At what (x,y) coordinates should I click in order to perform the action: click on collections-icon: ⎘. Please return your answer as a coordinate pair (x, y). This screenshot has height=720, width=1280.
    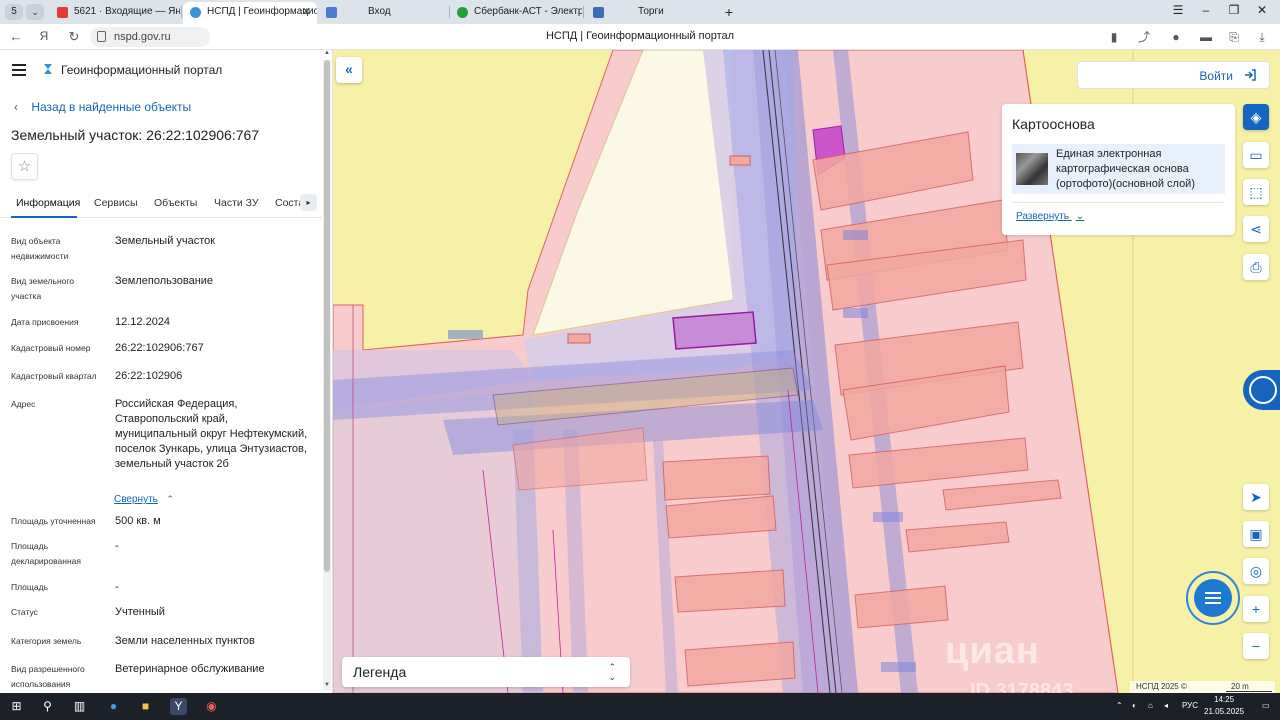
    Looking at the image, I should click on (1234, 37).